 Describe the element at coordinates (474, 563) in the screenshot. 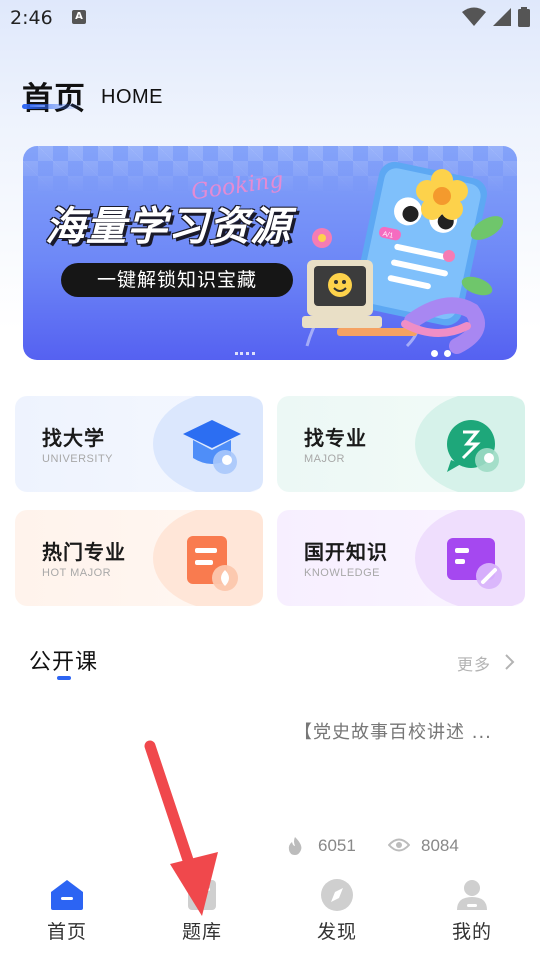

I see `book-pen-icon` at that location.